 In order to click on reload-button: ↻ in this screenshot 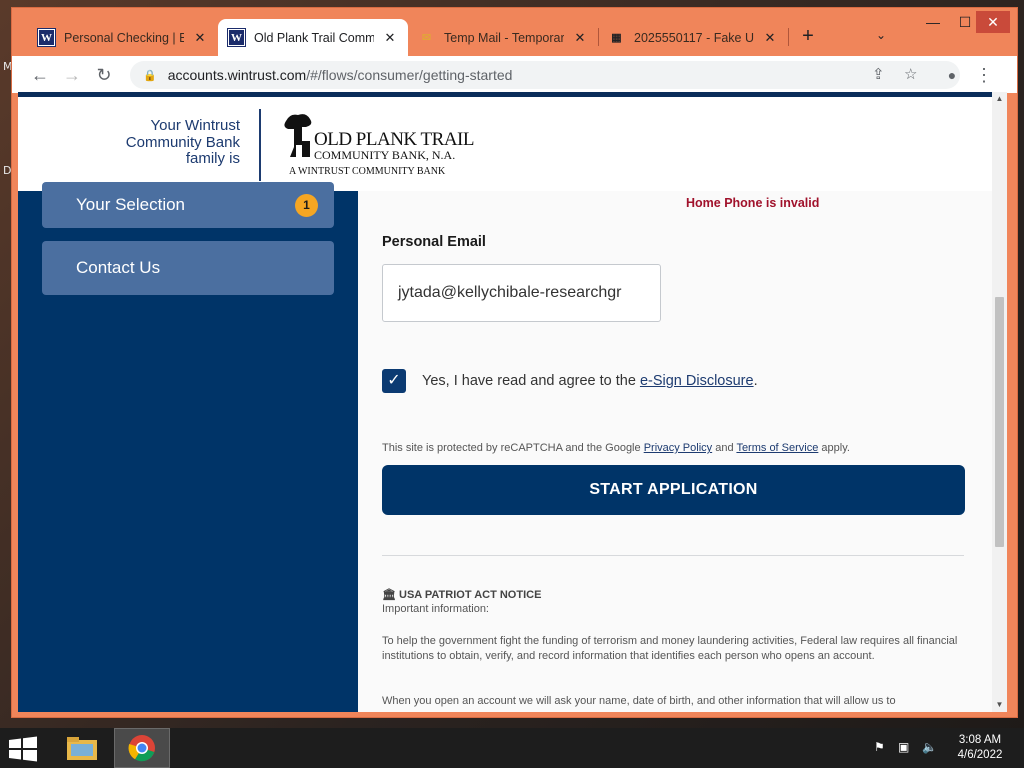, I will do `click(104, 75)`.